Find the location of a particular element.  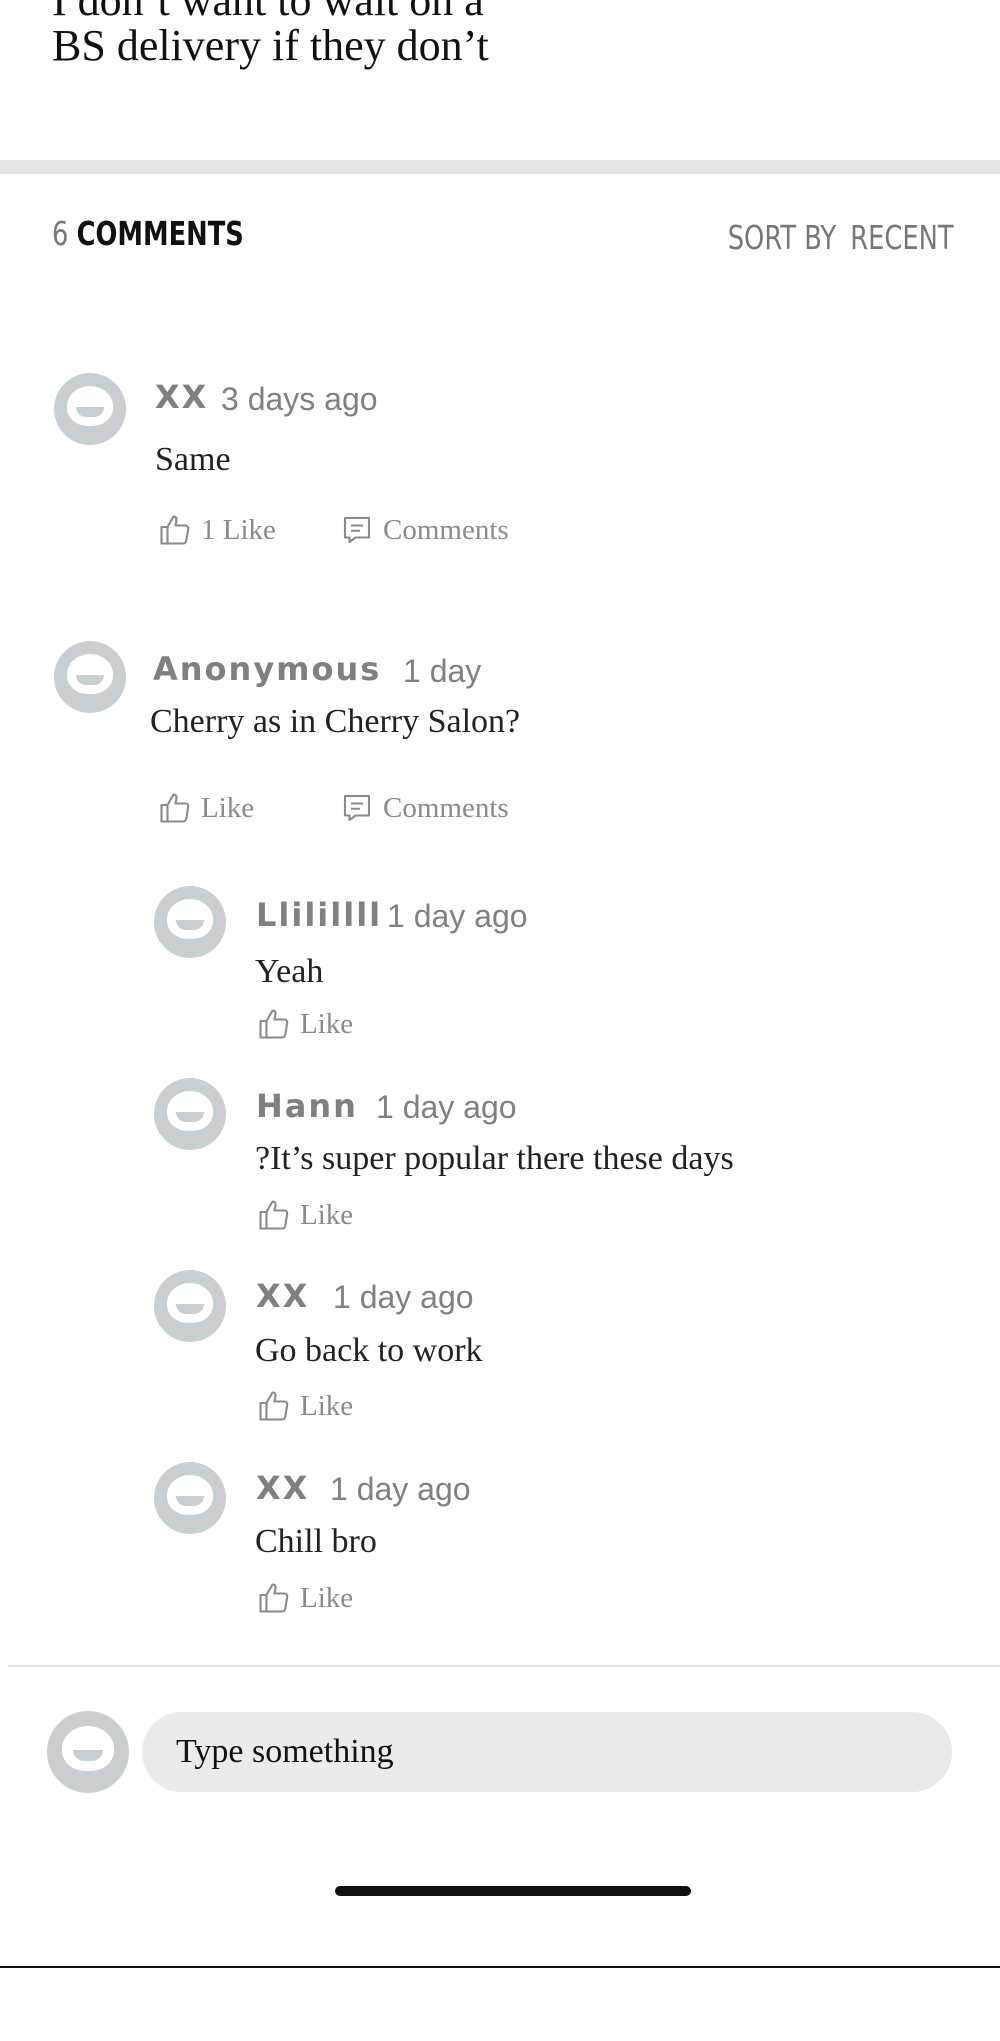

post-text-line: I don’t want to wait on a is located at coordinates (268, 12).